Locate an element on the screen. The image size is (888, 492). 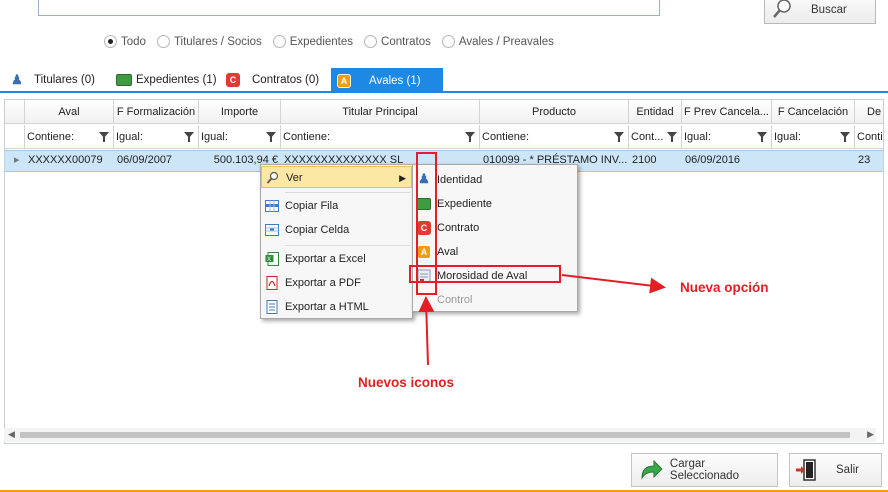
exit-button: Salir is located at coordinates (835, 470).